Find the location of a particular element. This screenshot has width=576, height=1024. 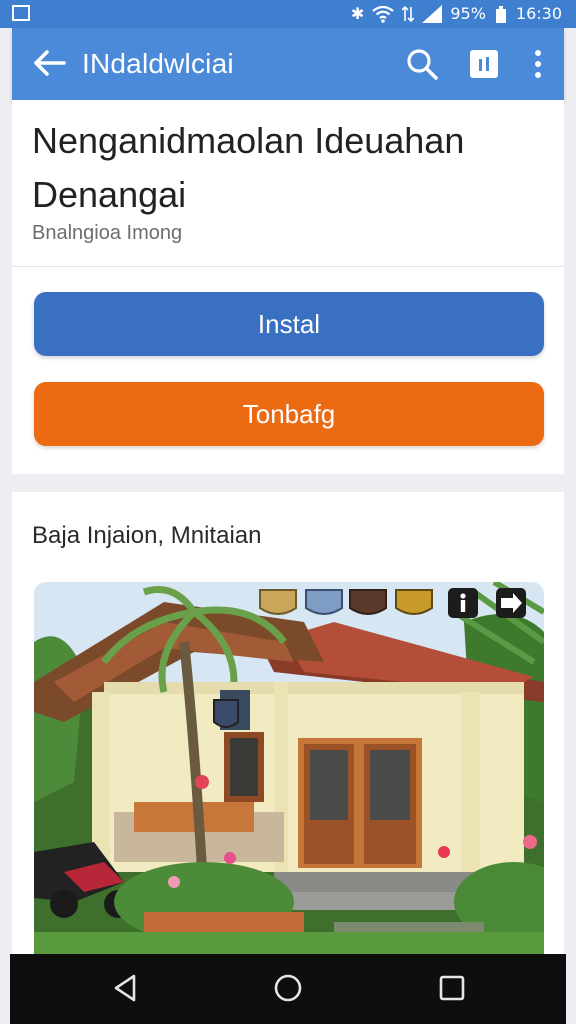

clock: 16:30 is located at coordinates (538, 13).